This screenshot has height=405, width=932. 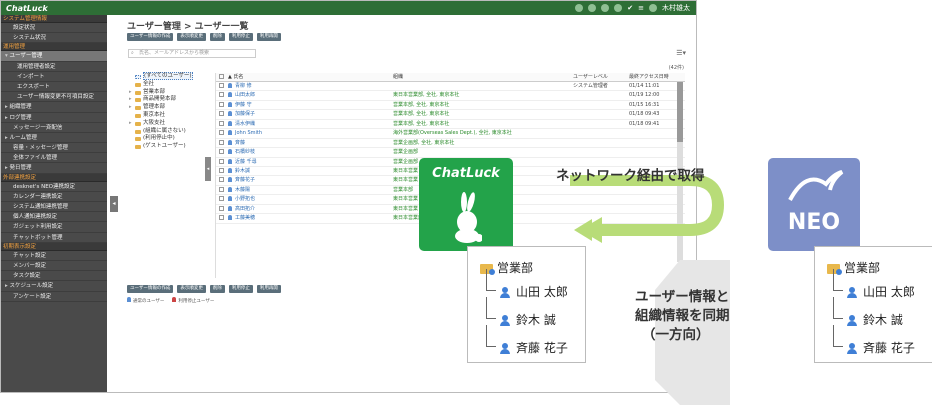 What do you see at coordinates (654, 77) in the screenshot?
I see `column-last-access: 最終アクセス日時` at bounding box center [654, 77].